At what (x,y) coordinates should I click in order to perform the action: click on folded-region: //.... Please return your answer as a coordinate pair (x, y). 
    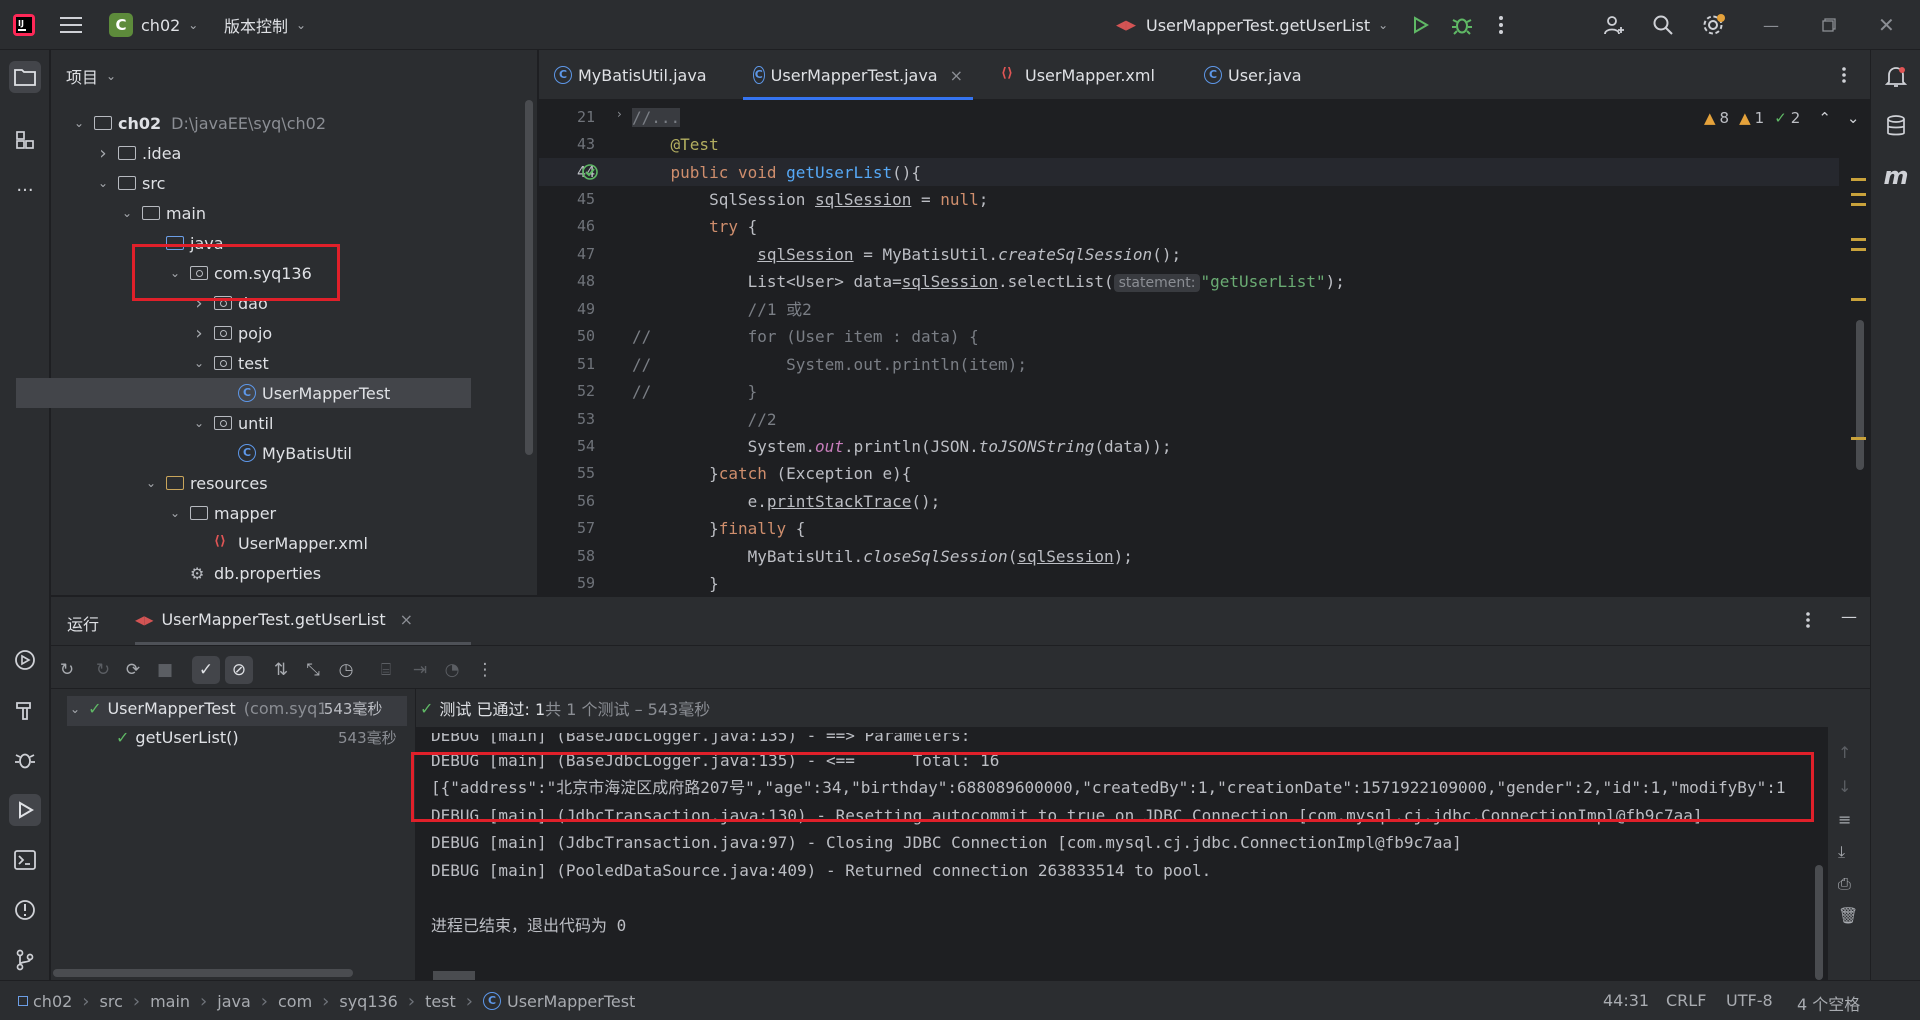
    Looking at the image, I should click on (656, 117).